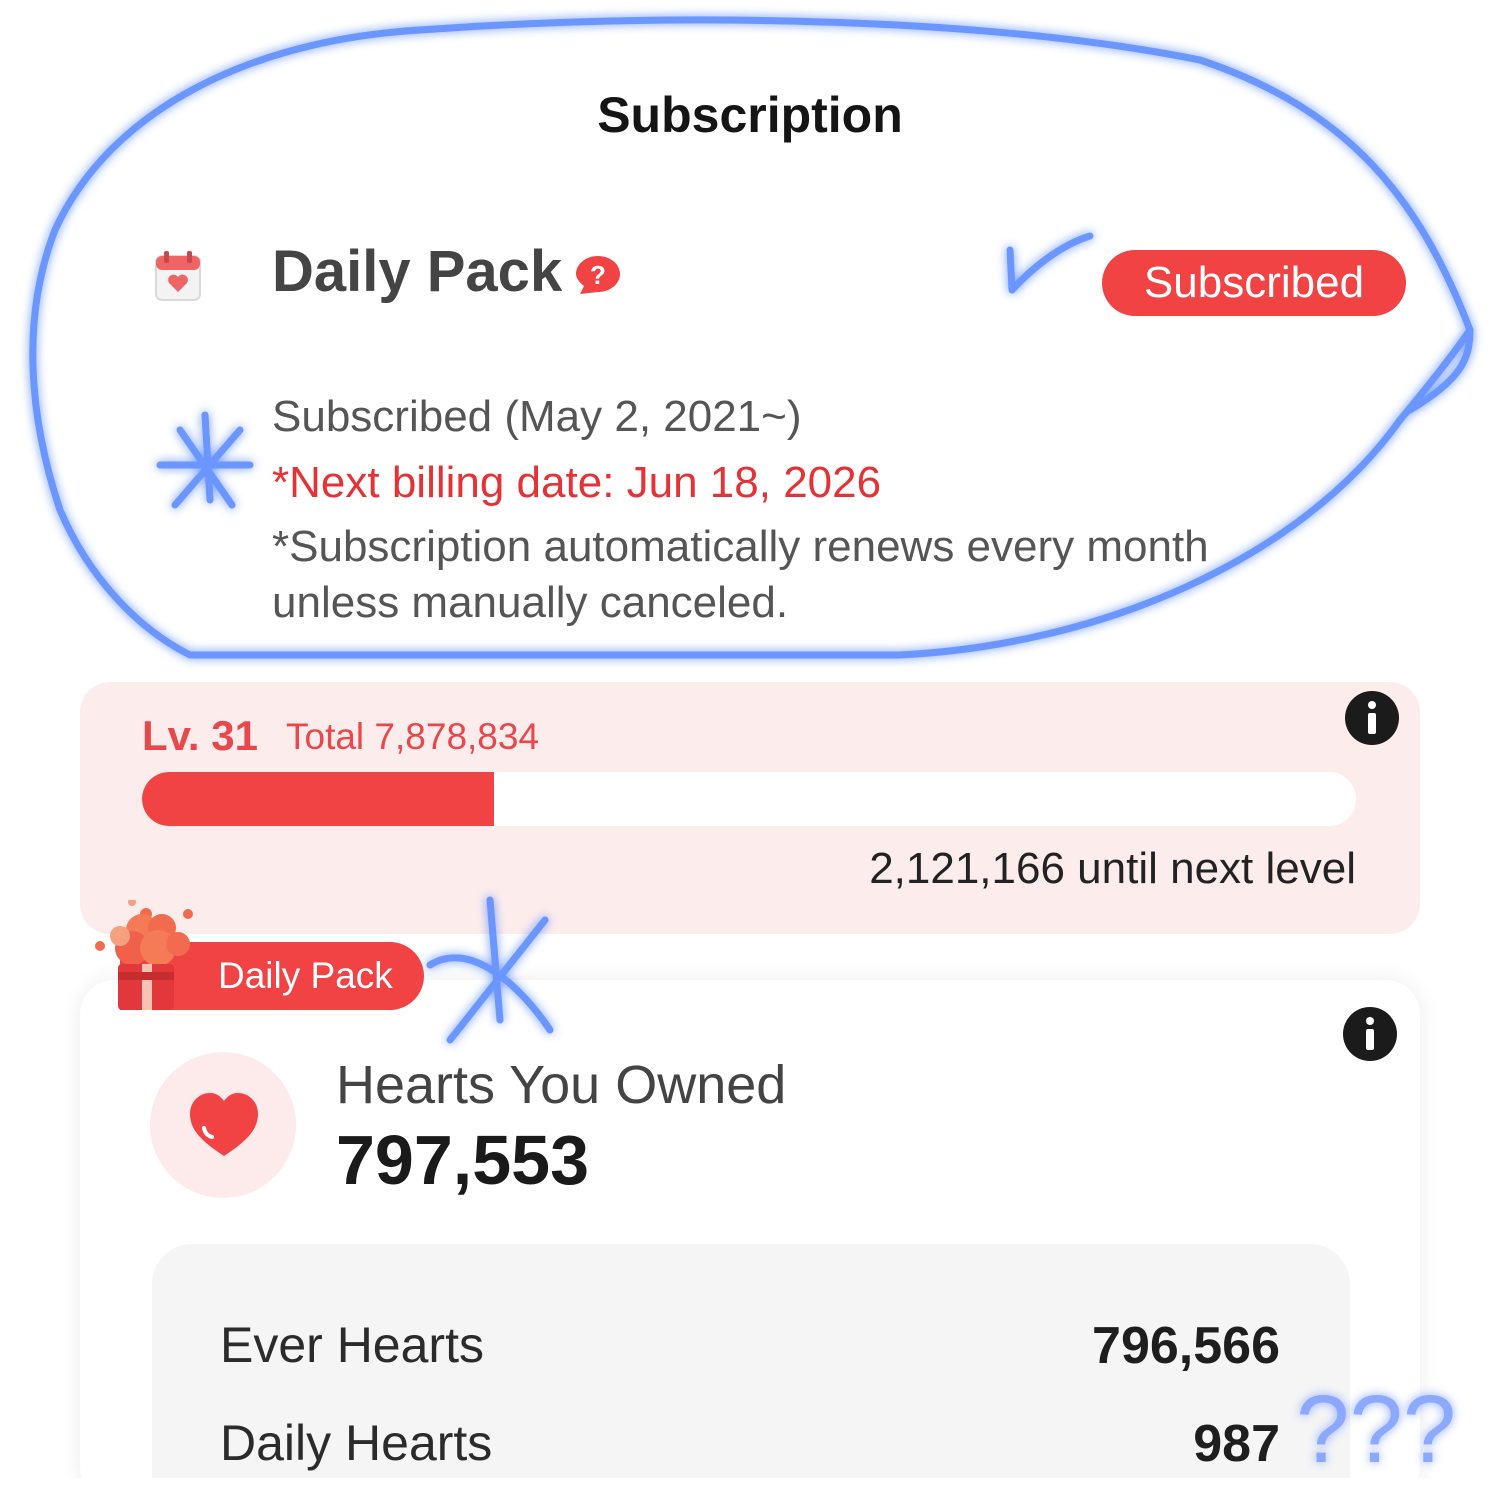 This screenshot has height=1500, width=1500. Describe the element at coordinates (463, 1160) in the screenshot. I see `hearts-owned-value: 797,553` at that location.